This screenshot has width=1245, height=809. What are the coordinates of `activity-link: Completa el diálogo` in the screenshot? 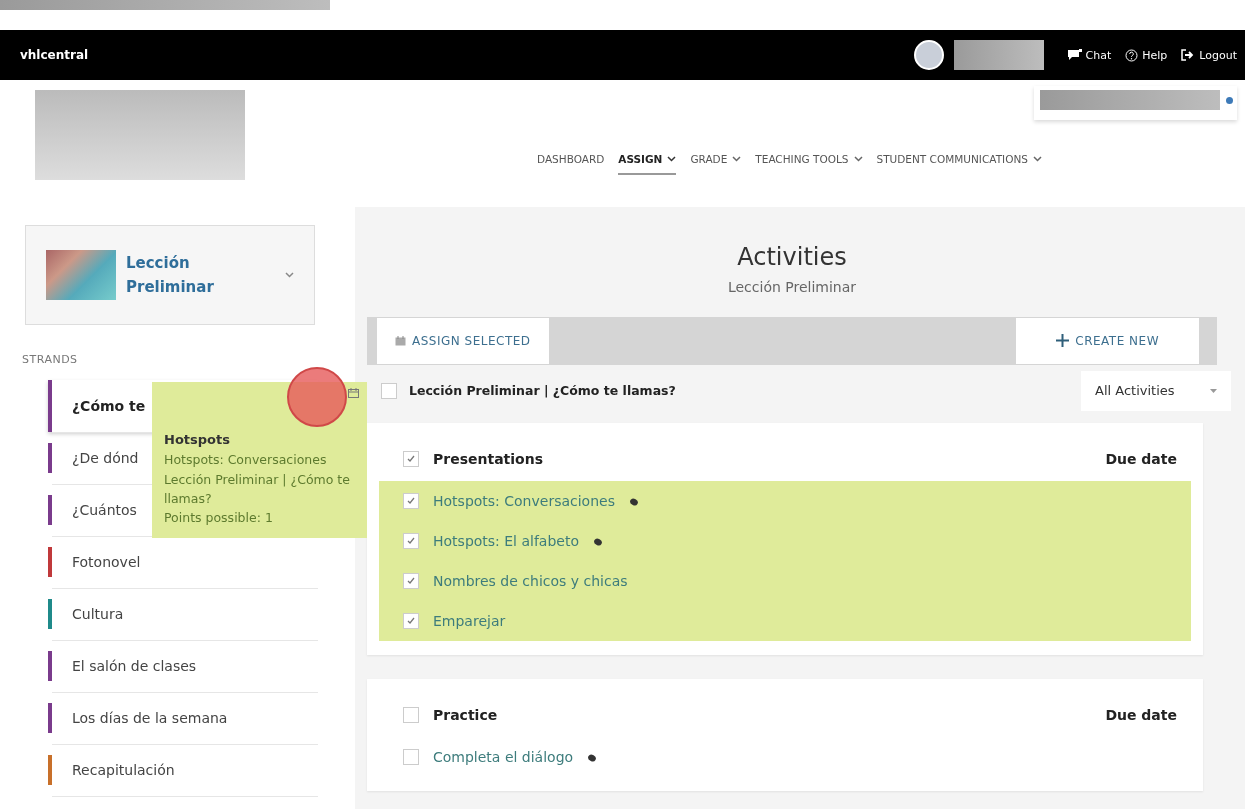 It's located at (503, 757).